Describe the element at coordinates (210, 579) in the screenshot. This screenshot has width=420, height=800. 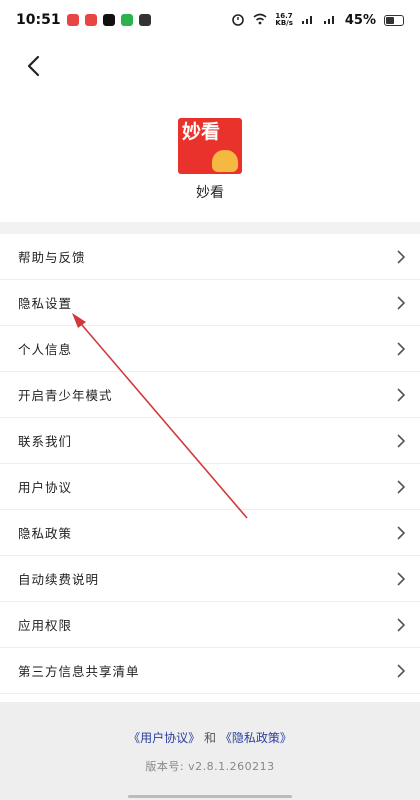
I see `menu-item-auto-renewal: 自动续费说明` at that location.